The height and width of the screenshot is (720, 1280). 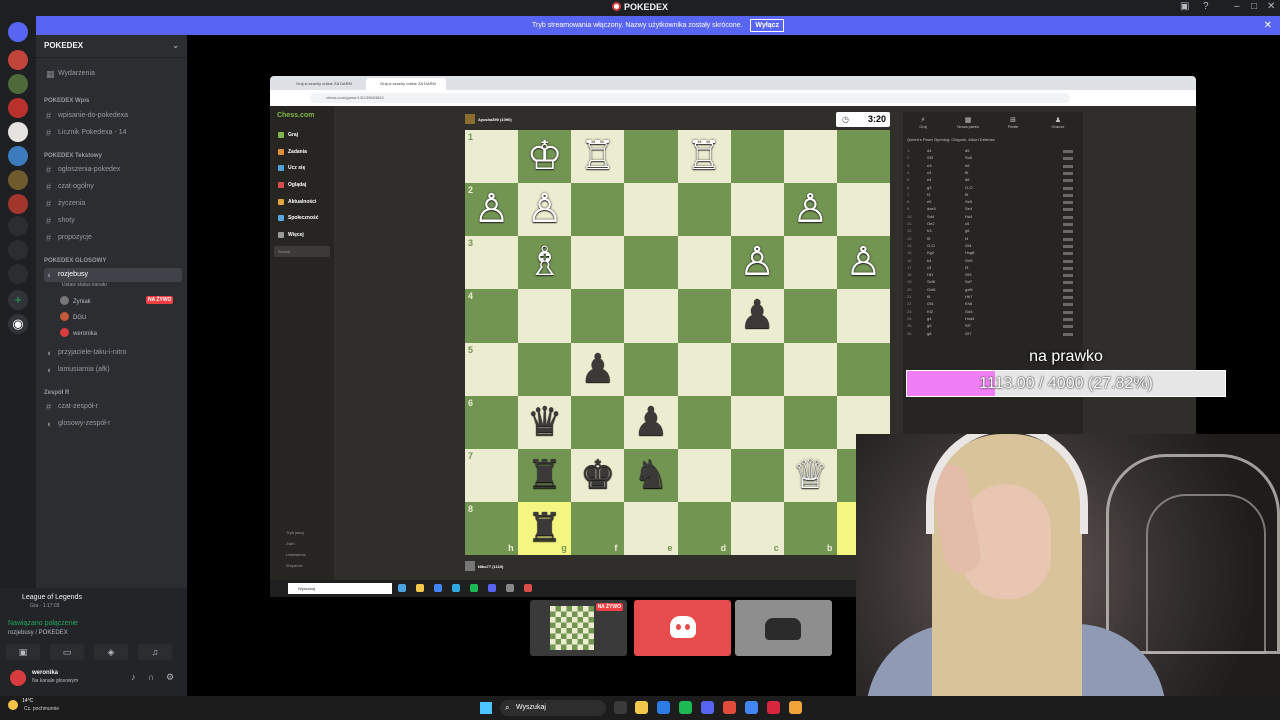 I want to click on move-row: 5. e4 d6, so click(x=993, y=180).